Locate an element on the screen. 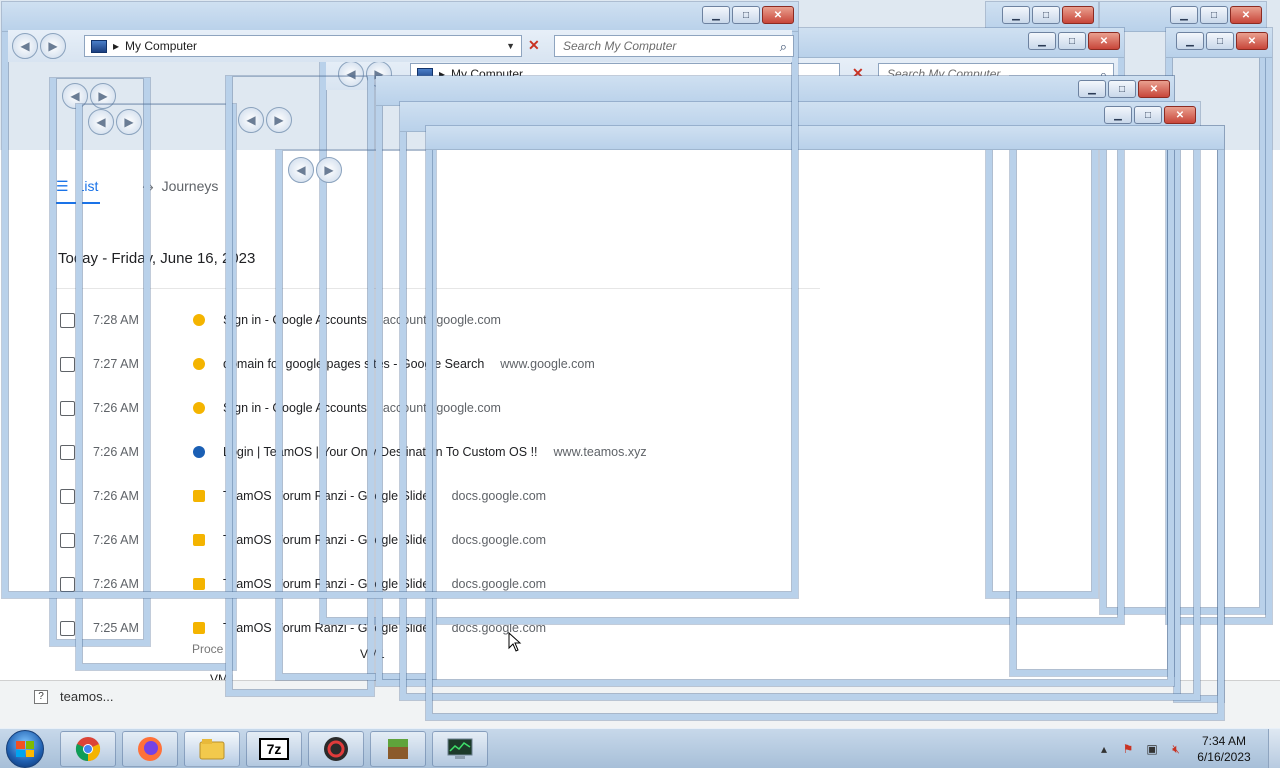  volume-icon: 🔇︎ is located at coordinates (1176, 749).